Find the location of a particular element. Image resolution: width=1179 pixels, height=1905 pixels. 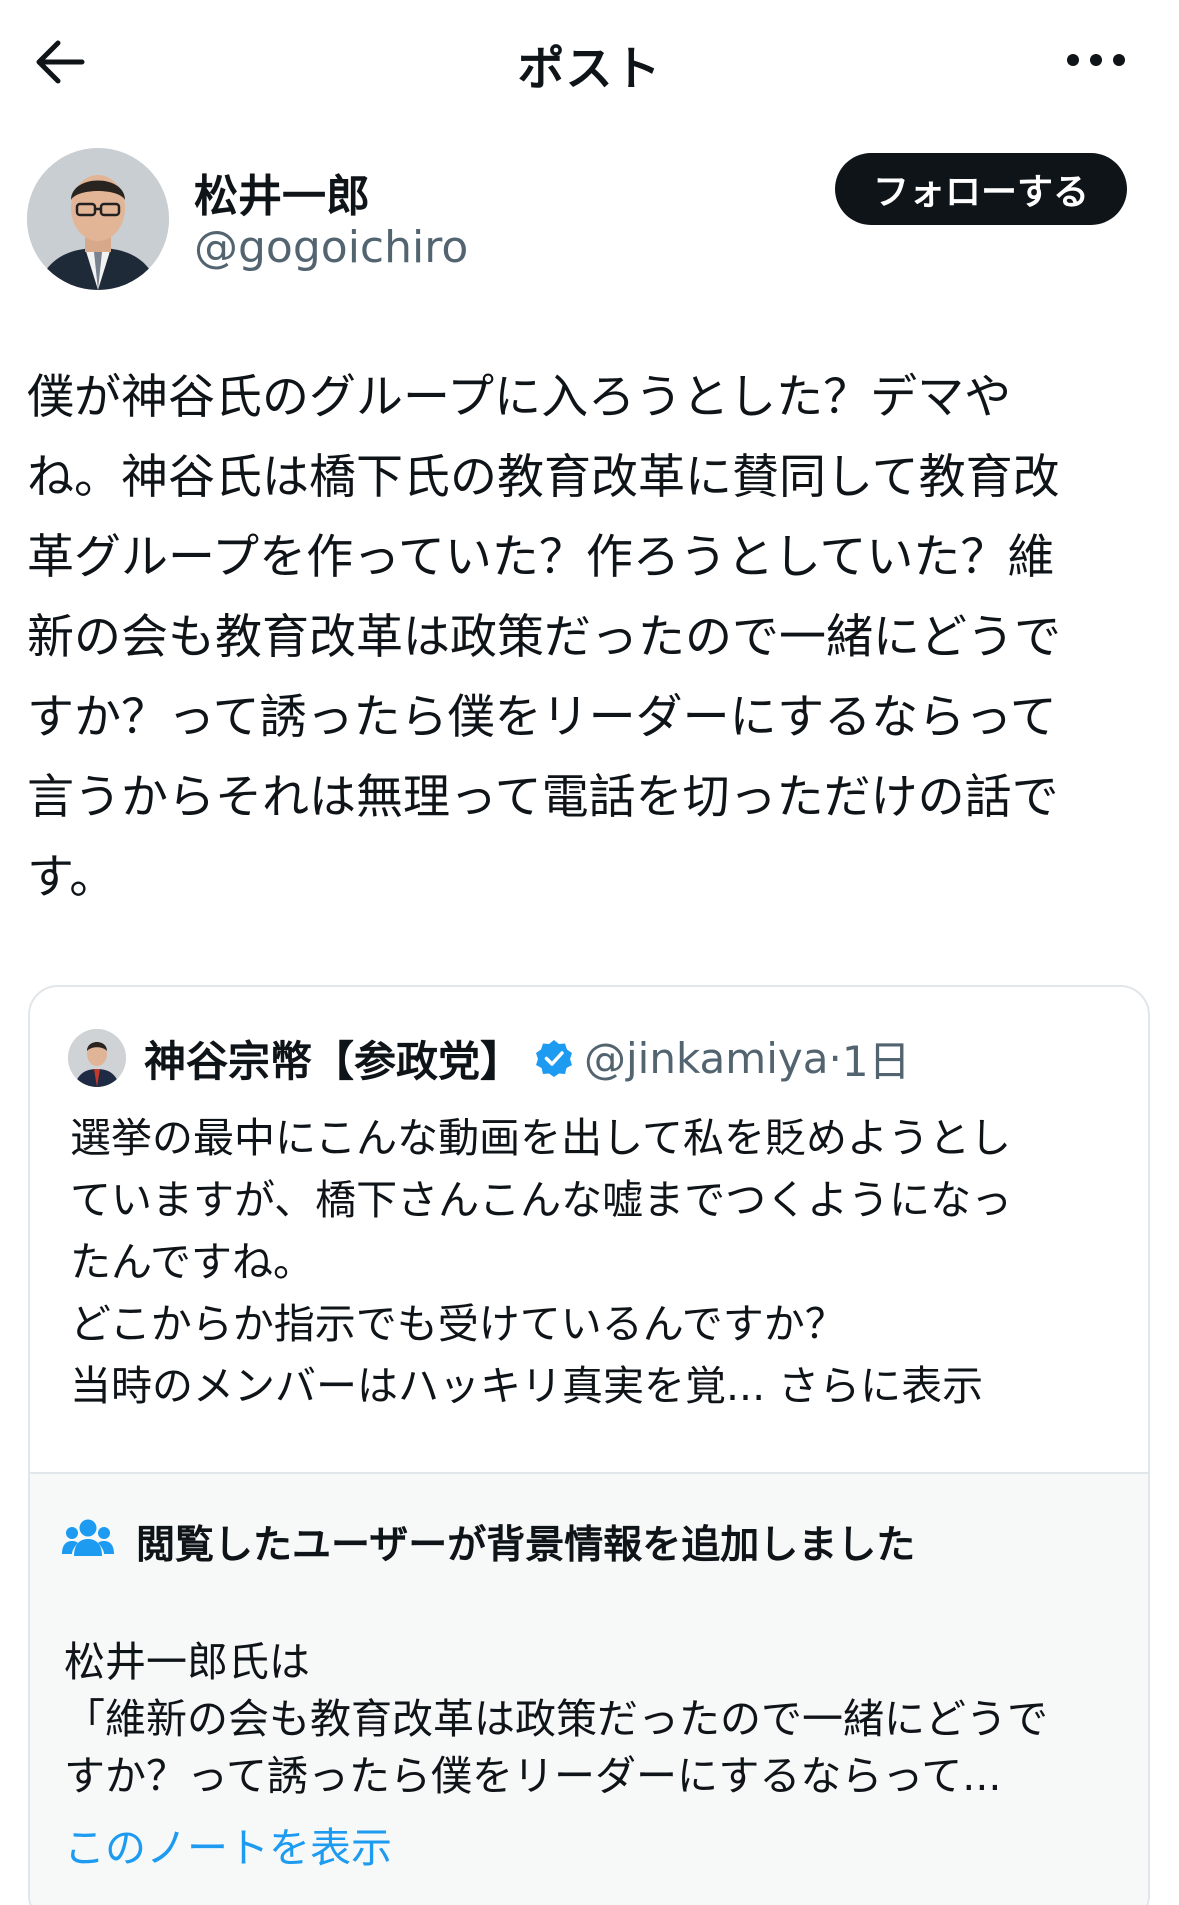

quoted-avatar-image is located at coordinates (97, 1058).